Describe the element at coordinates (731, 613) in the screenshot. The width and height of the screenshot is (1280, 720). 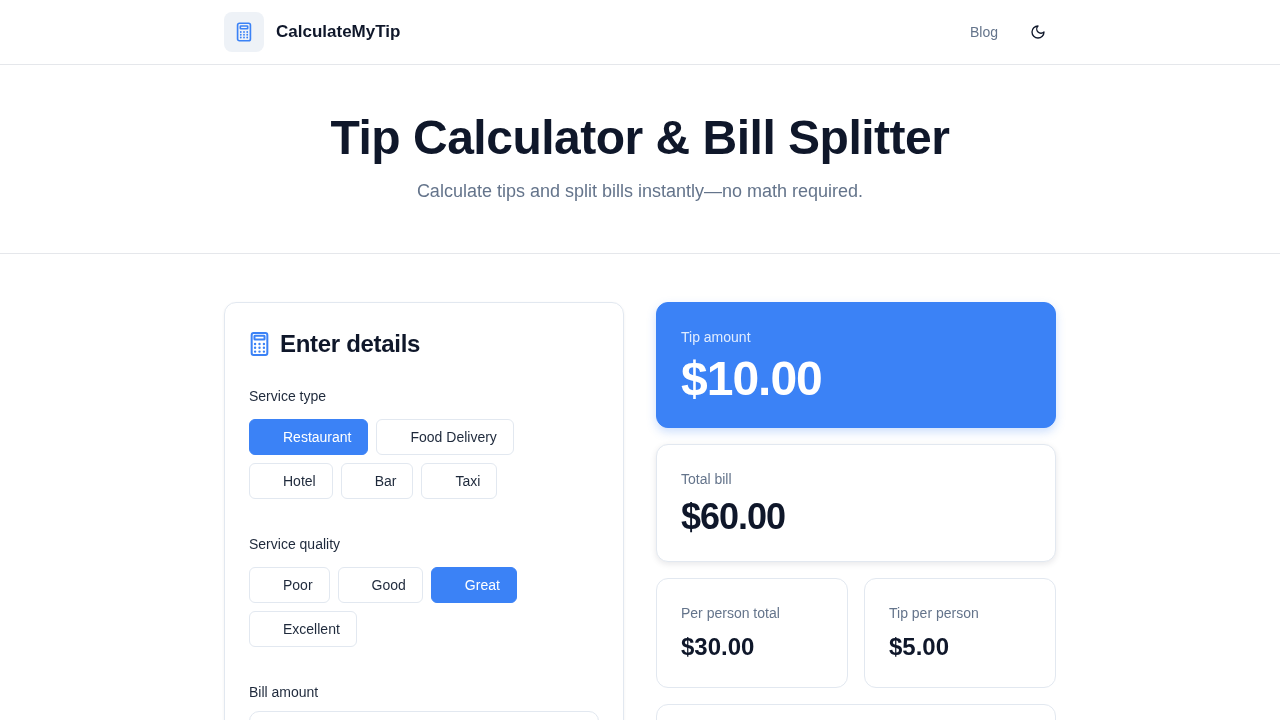
I see `result-label: Per person total` at that location.